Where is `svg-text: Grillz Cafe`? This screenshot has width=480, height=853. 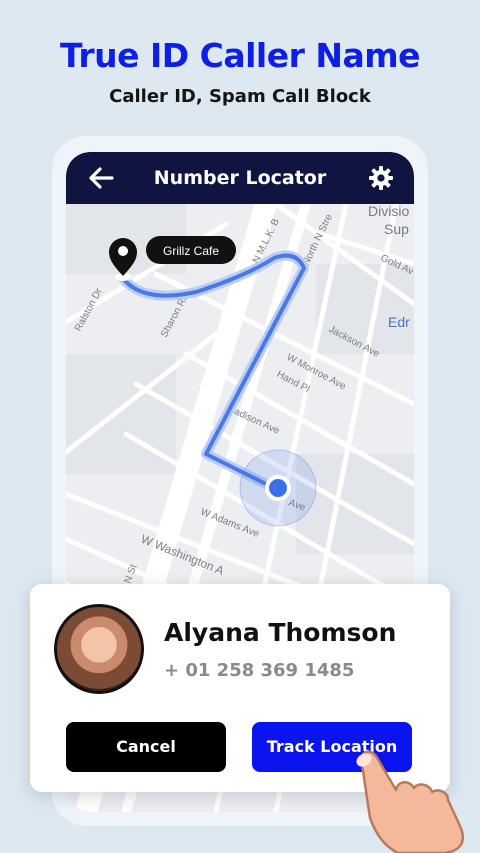 svg-text: Grillz Cafe is located at coordinates (191, 251).